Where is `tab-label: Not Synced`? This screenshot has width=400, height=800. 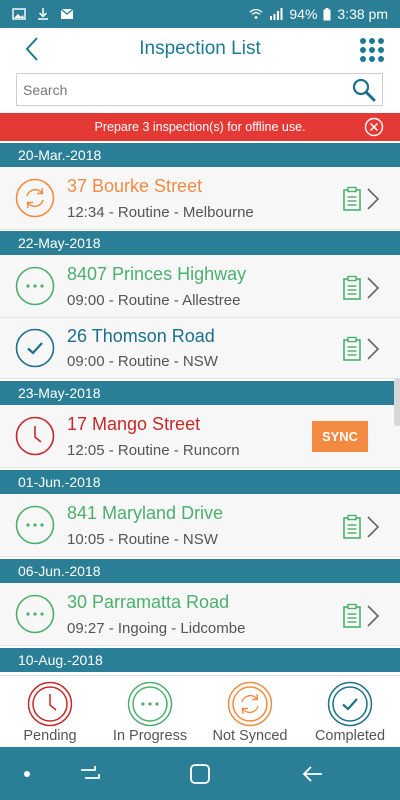
tab-label: Not Synced is located at coordinates (250, 736).